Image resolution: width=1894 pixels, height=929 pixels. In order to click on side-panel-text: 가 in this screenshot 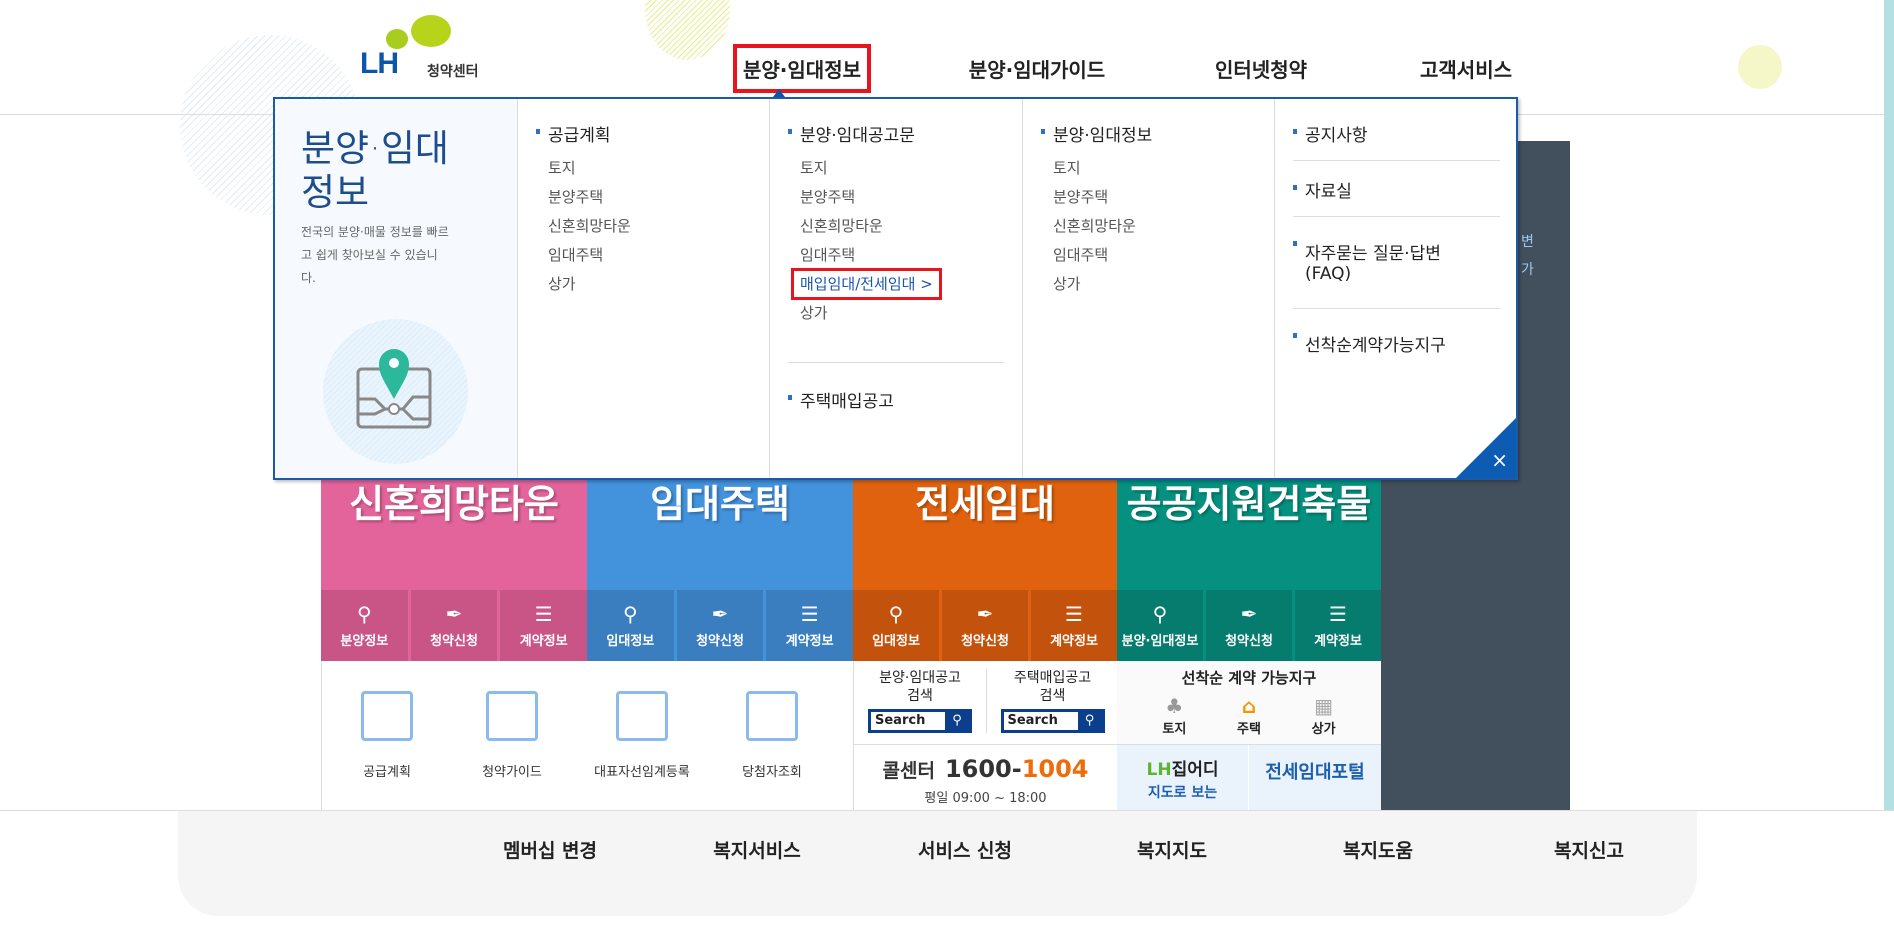, I will do `click(1527, 270)`.